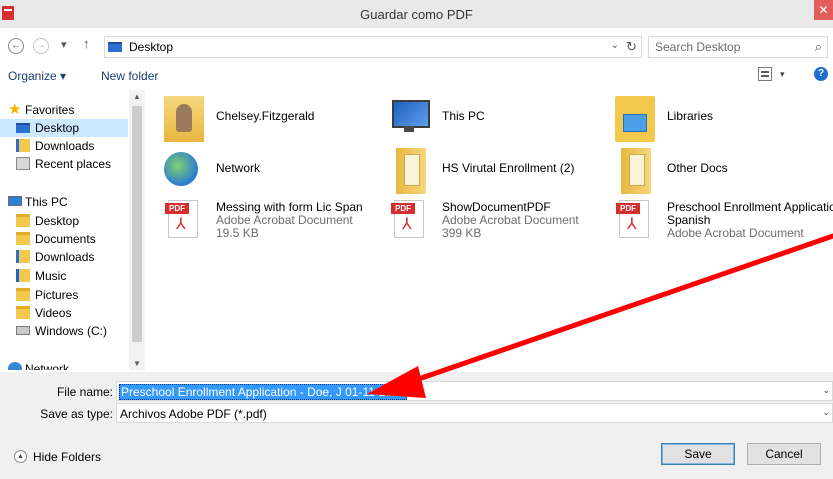  I want to click on sidebar-scrollbar: ▲ ▼, so click(137, 230).